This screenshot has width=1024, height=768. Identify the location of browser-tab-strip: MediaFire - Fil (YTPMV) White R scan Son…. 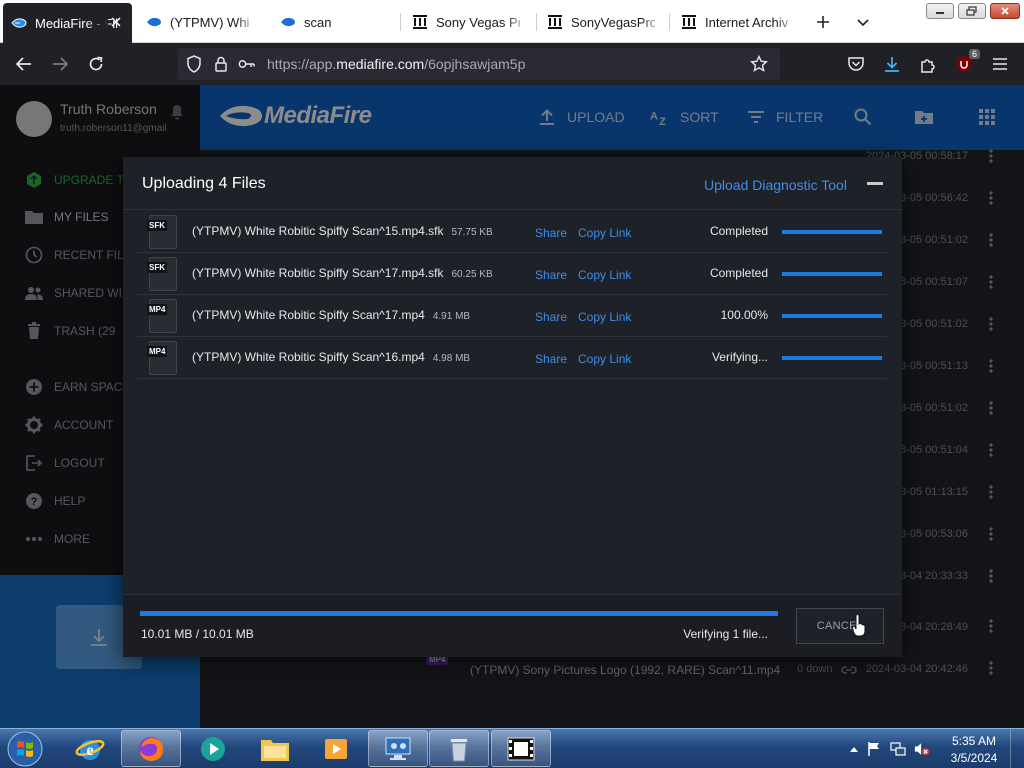
(512, 21).